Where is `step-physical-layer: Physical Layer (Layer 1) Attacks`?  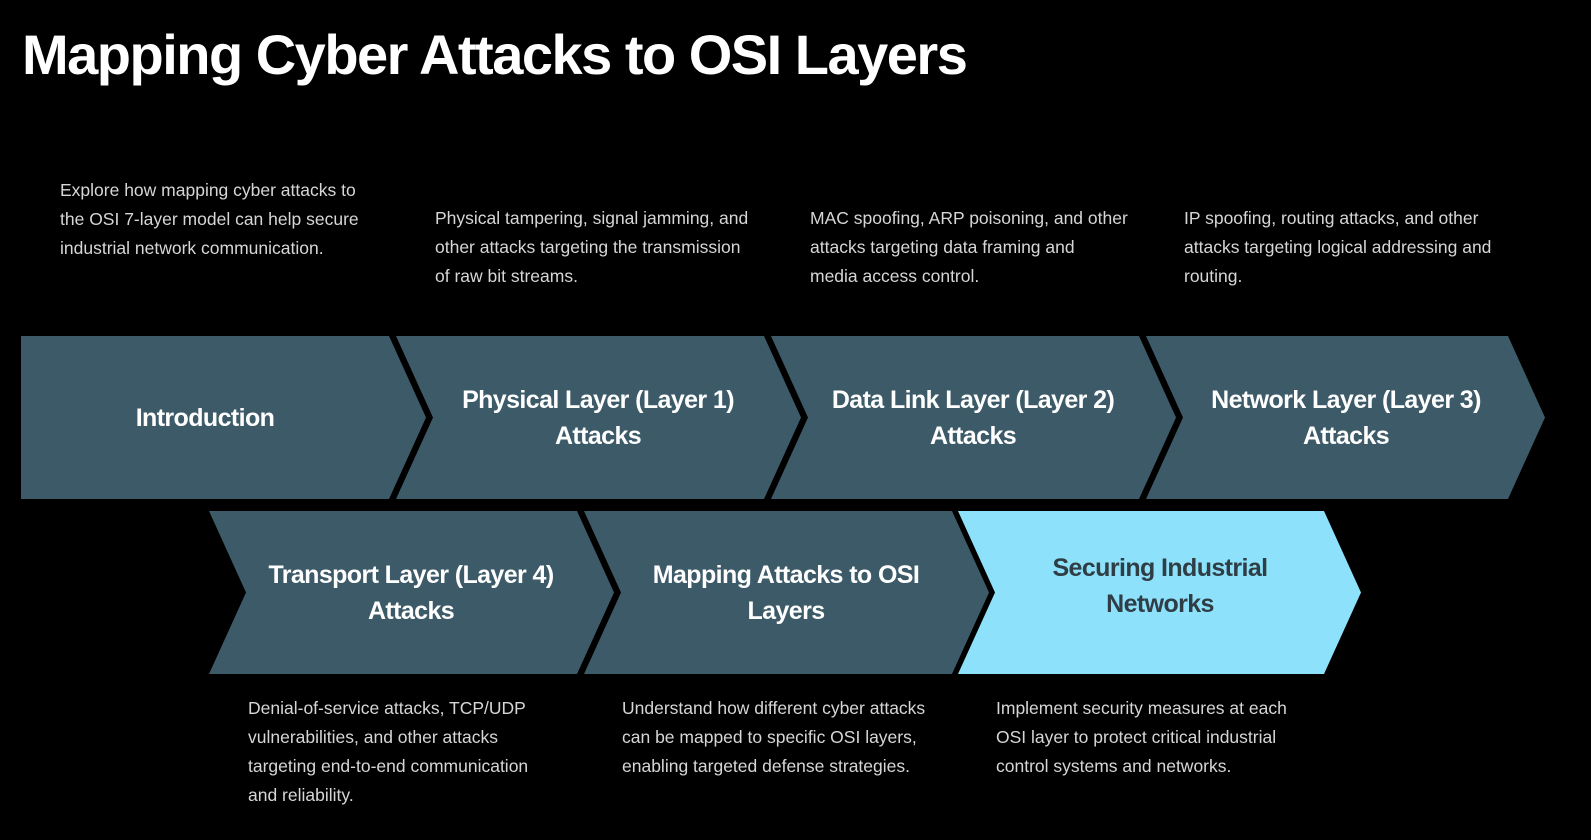
step-physical-layer: Physical Layer (Layer 1) Attacks is located at coordinates (598, 417).